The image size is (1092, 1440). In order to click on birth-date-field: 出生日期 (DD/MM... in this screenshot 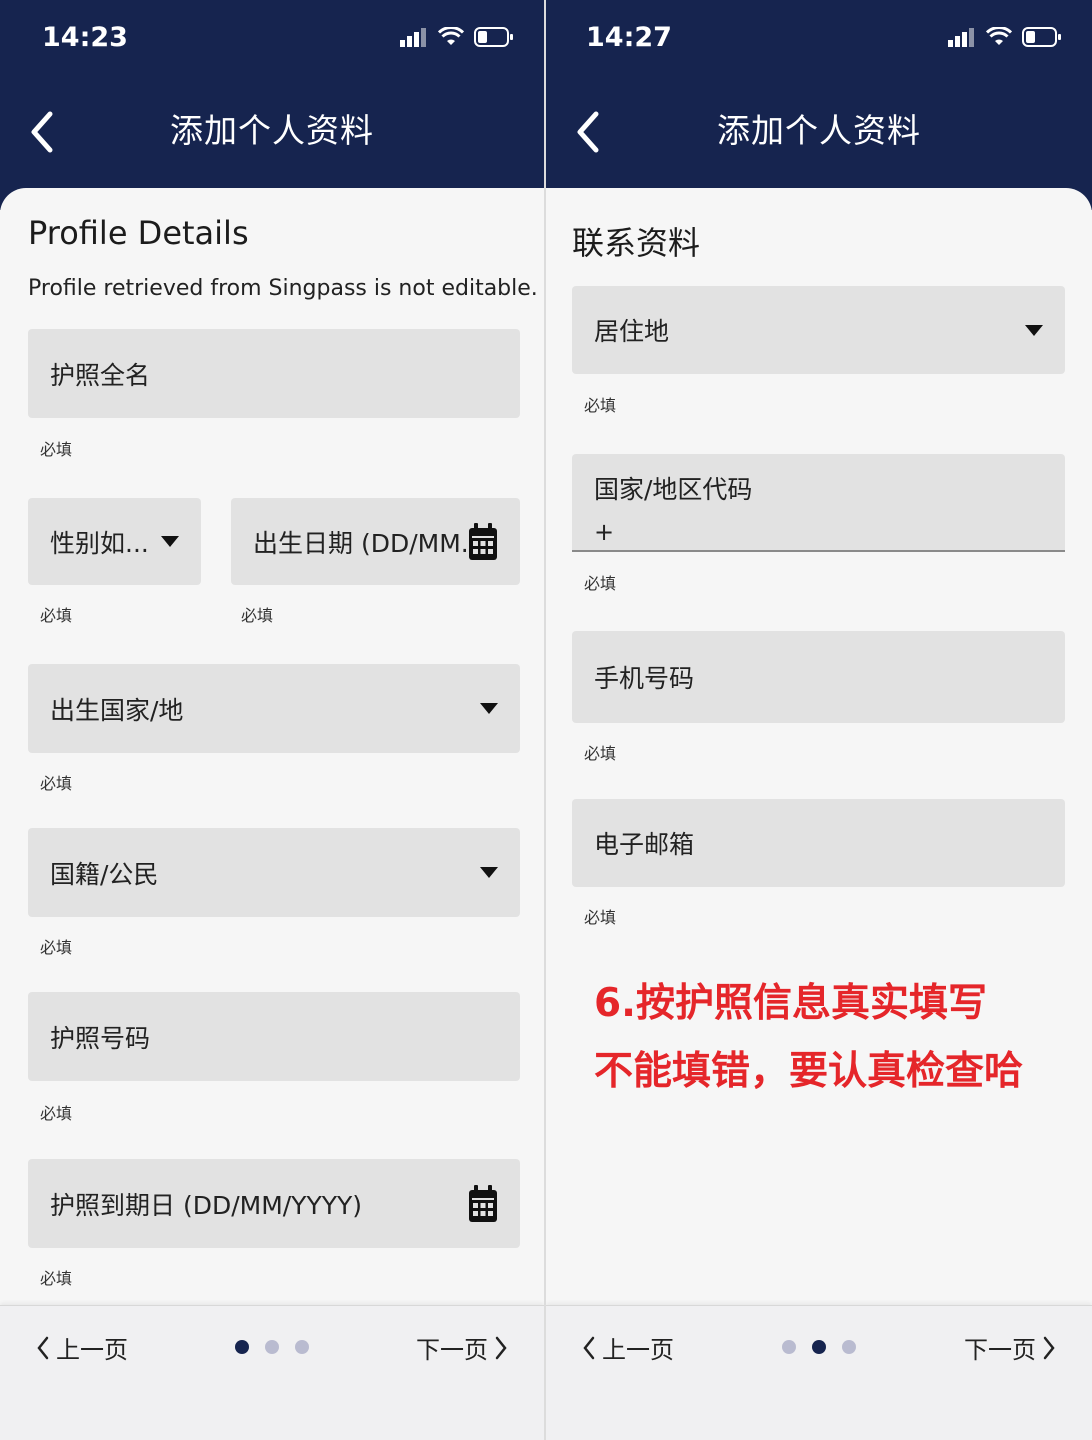, I will do `click(375, 541)`.